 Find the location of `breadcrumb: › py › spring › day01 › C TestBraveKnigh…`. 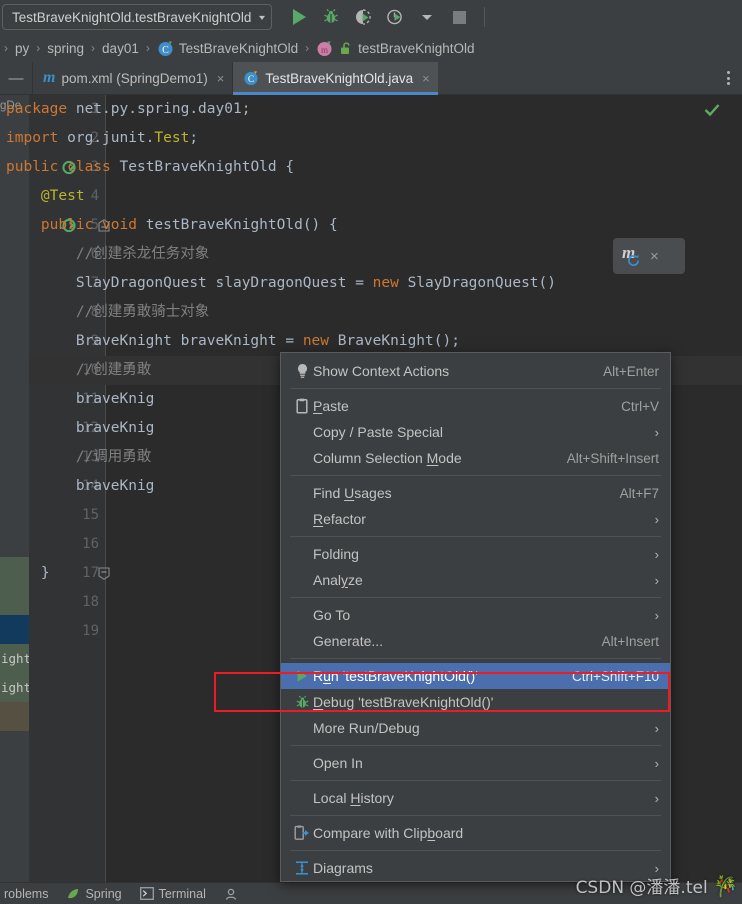

breadcrumb: › py › spring › day01 › C TestBraveKnigh… is located at coordinates (371, 48).